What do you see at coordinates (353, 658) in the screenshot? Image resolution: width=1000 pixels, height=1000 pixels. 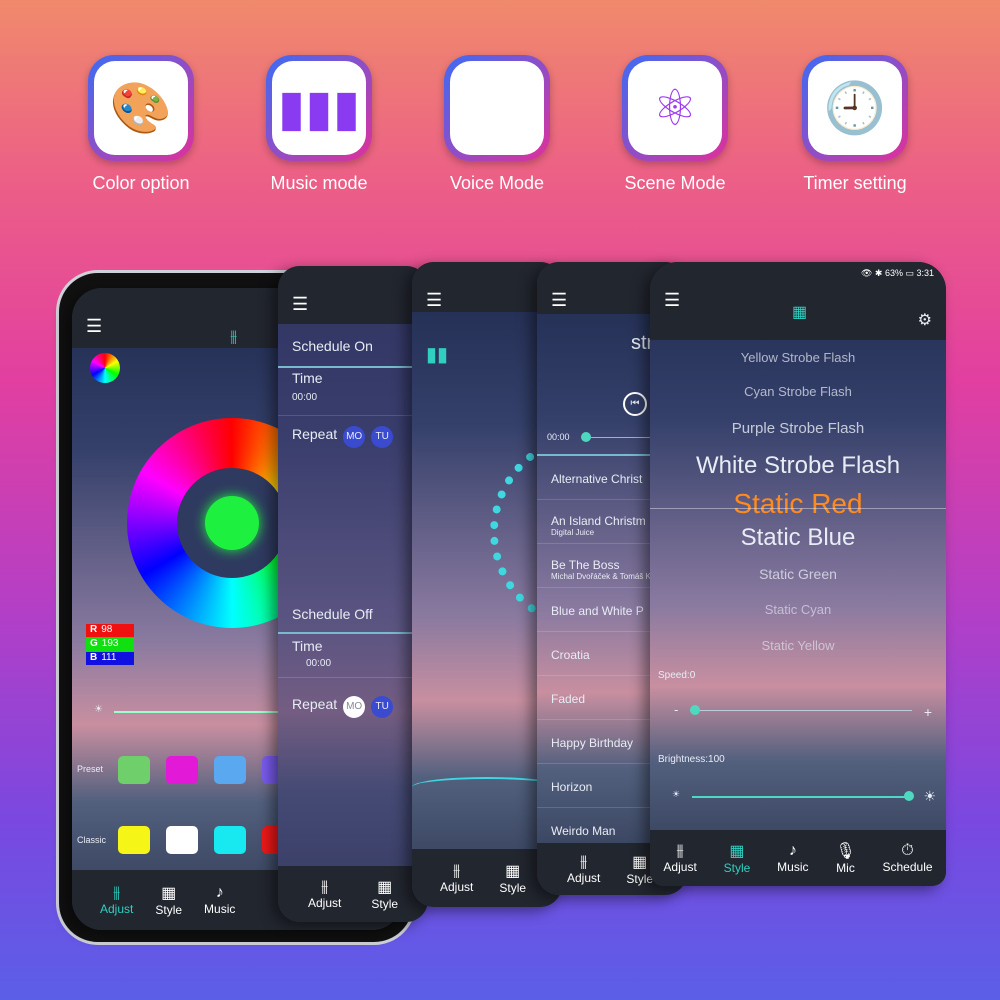 I see `time-off-row: Time 00:00` at bounding box center [353, 658].